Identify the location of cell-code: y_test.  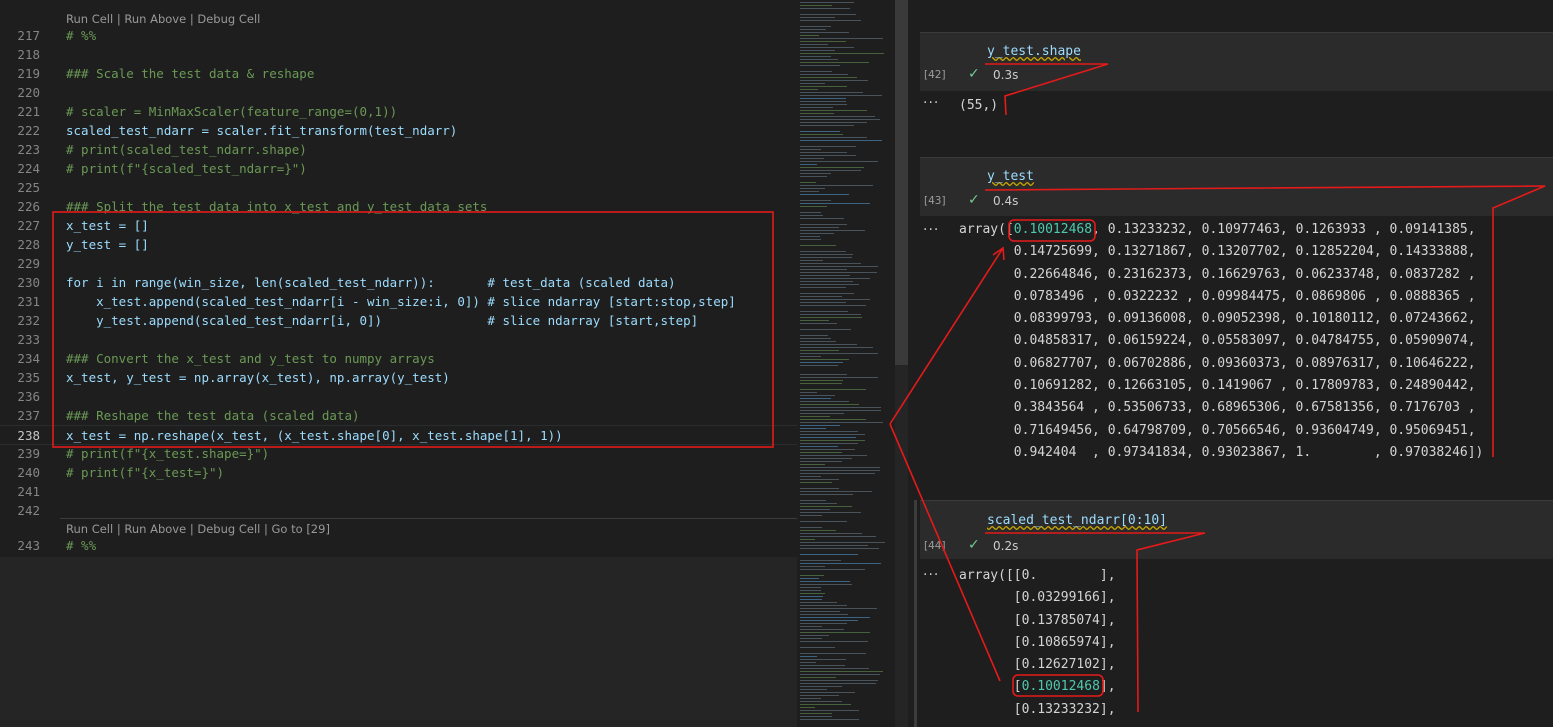
(1010, 176).